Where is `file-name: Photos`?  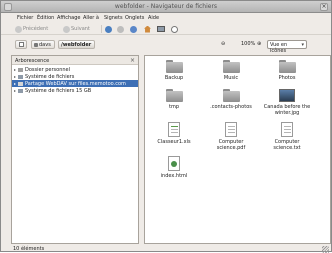 file-name: Photos is located at coordinates (287, 78).